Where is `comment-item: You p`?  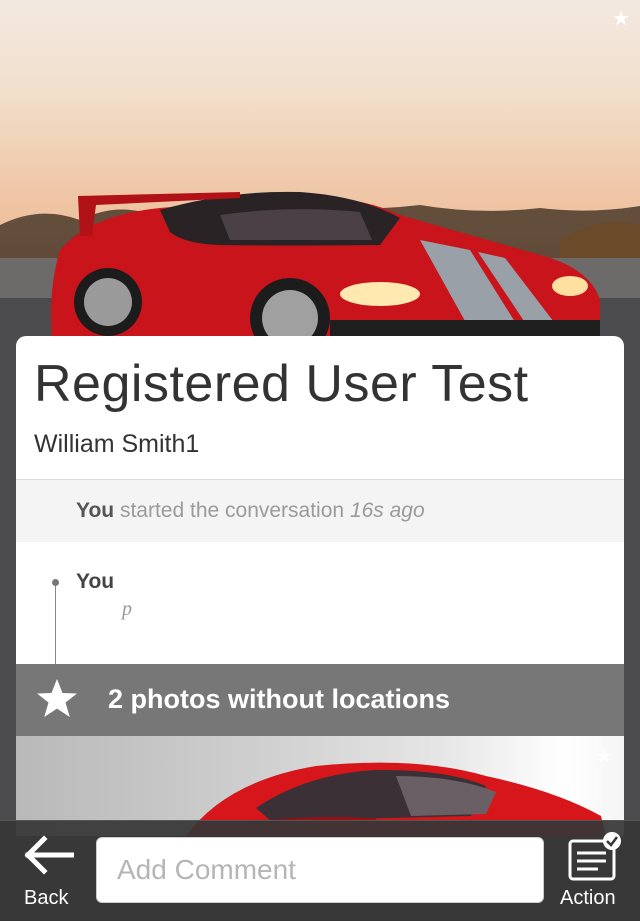 comment-item: You p is located at coordinates (320, 606).